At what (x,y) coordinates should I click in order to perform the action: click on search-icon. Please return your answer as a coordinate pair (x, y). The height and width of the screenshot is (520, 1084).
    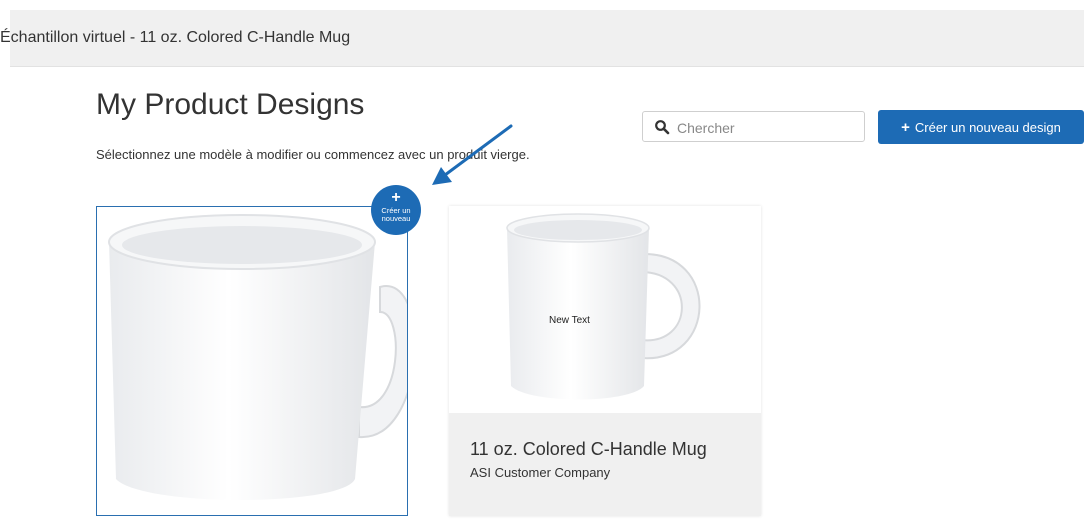
    Looking at the image, I should click on (662, 127).